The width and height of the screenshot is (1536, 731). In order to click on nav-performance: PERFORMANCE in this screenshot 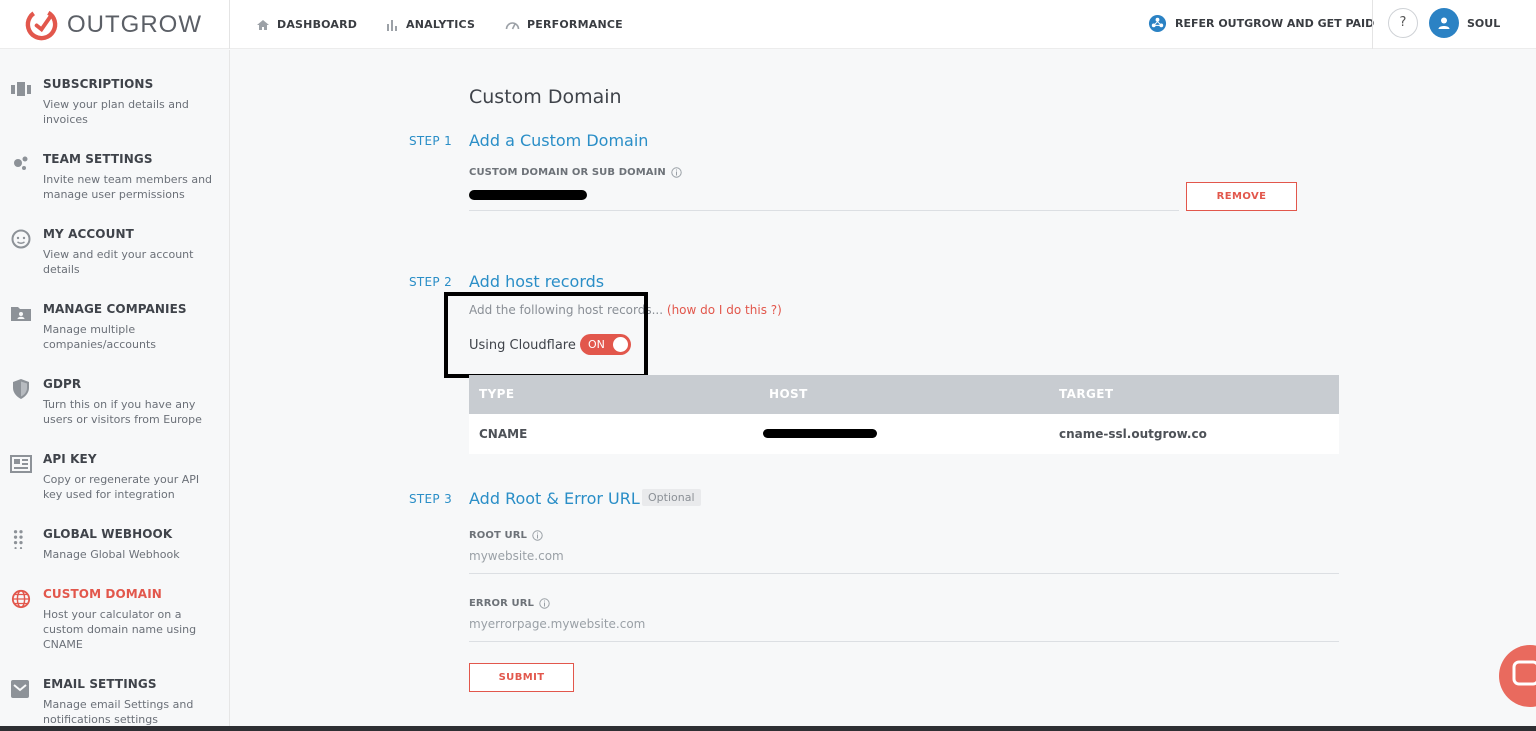, I will do `click(564, 24)`.